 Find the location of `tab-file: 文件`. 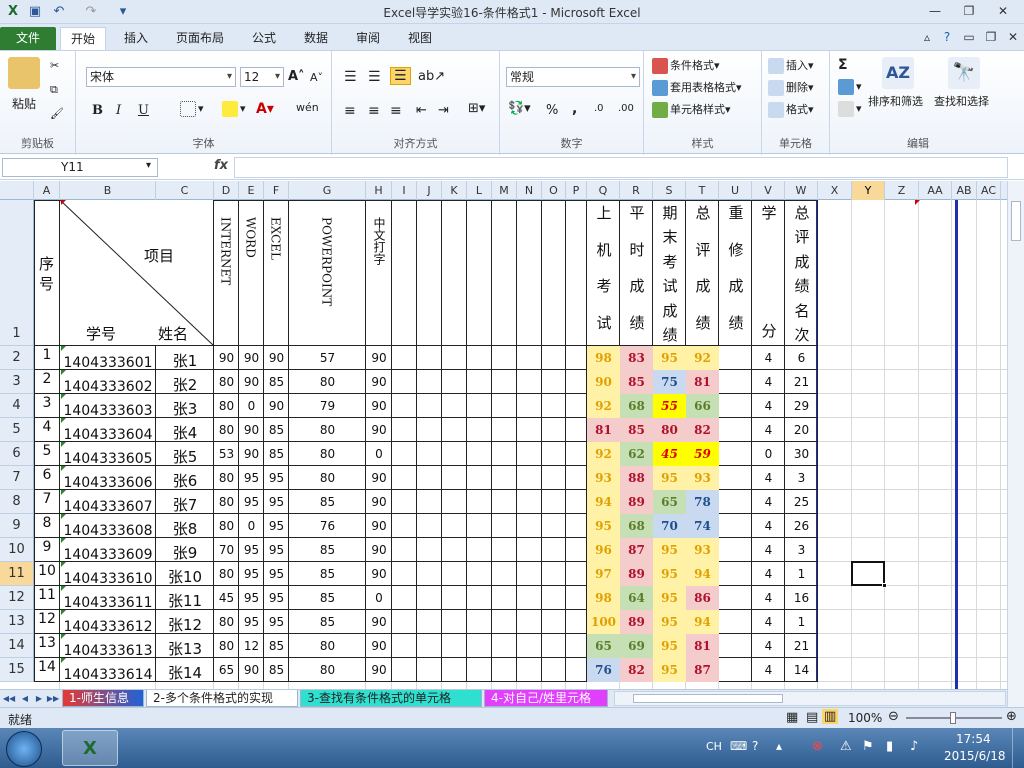

tab-file: 文件 is located at coordinates (28, 38).